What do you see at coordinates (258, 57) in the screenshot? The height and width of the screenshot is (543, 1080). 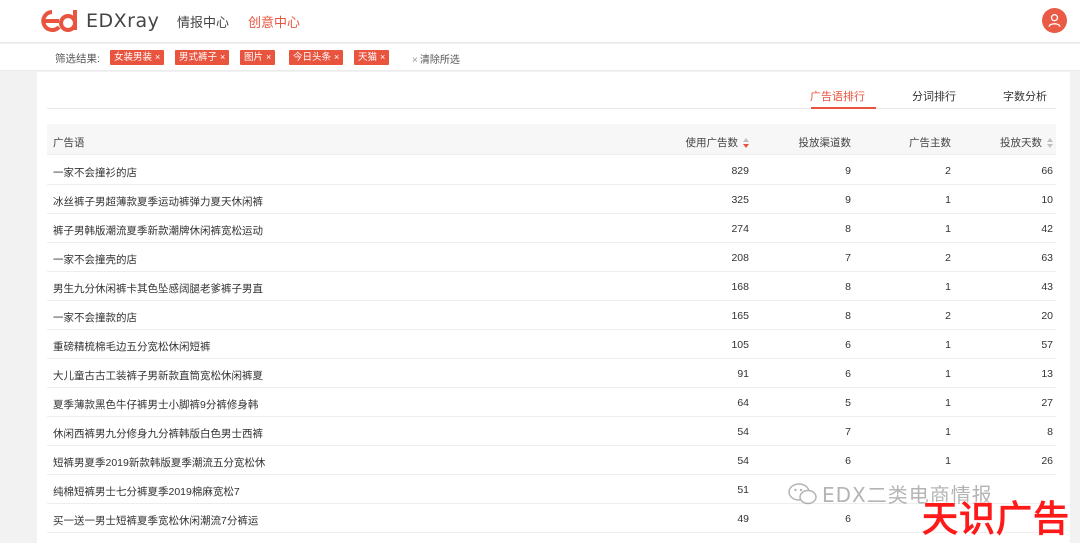 I see `filter-chip: 图片 ×` at bounding box center [258, 57].